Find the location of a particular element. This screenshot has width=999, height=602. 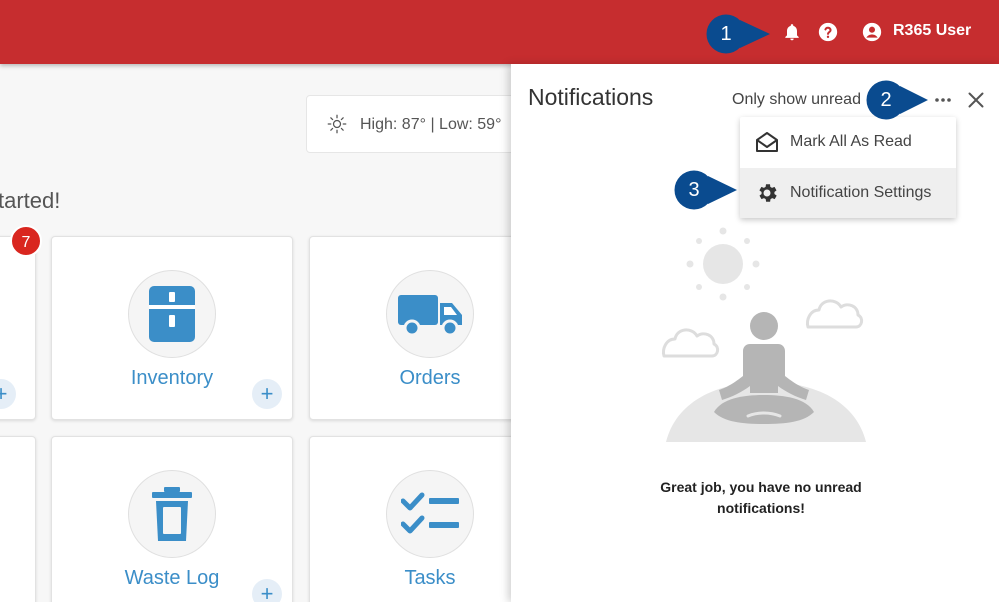

callout-badge-1: 1 is located at coordinates (739, 34).